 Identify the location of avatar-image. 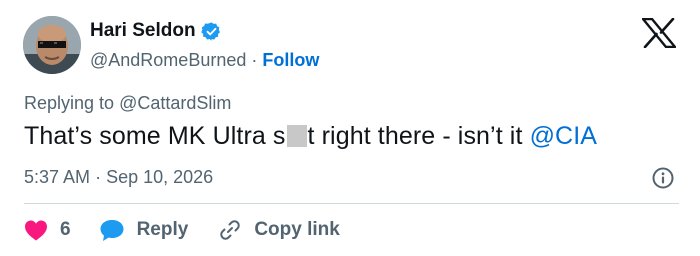
(52, 45).